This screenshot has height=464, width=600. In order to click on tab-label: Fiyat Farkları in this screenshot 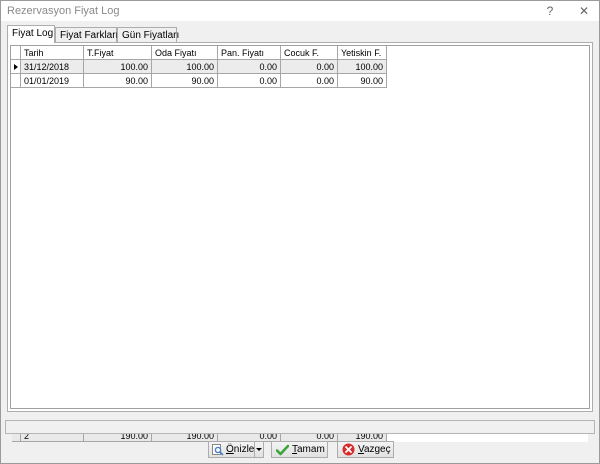, I will do `click(89, 35)`.